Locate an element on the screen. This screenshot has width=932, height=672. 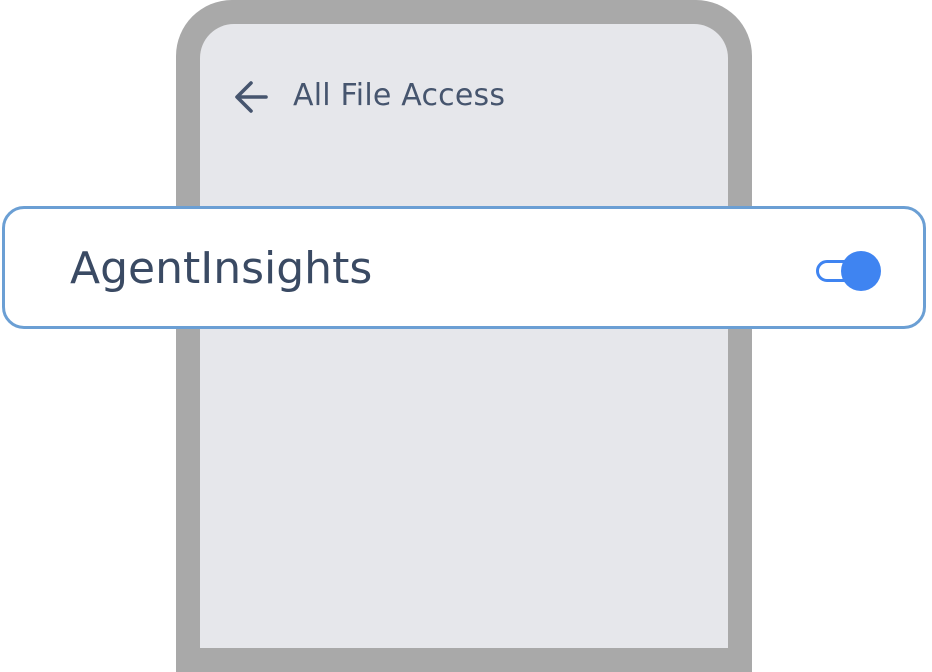
all-file-access-toggle is located at coordinates (846, 271).